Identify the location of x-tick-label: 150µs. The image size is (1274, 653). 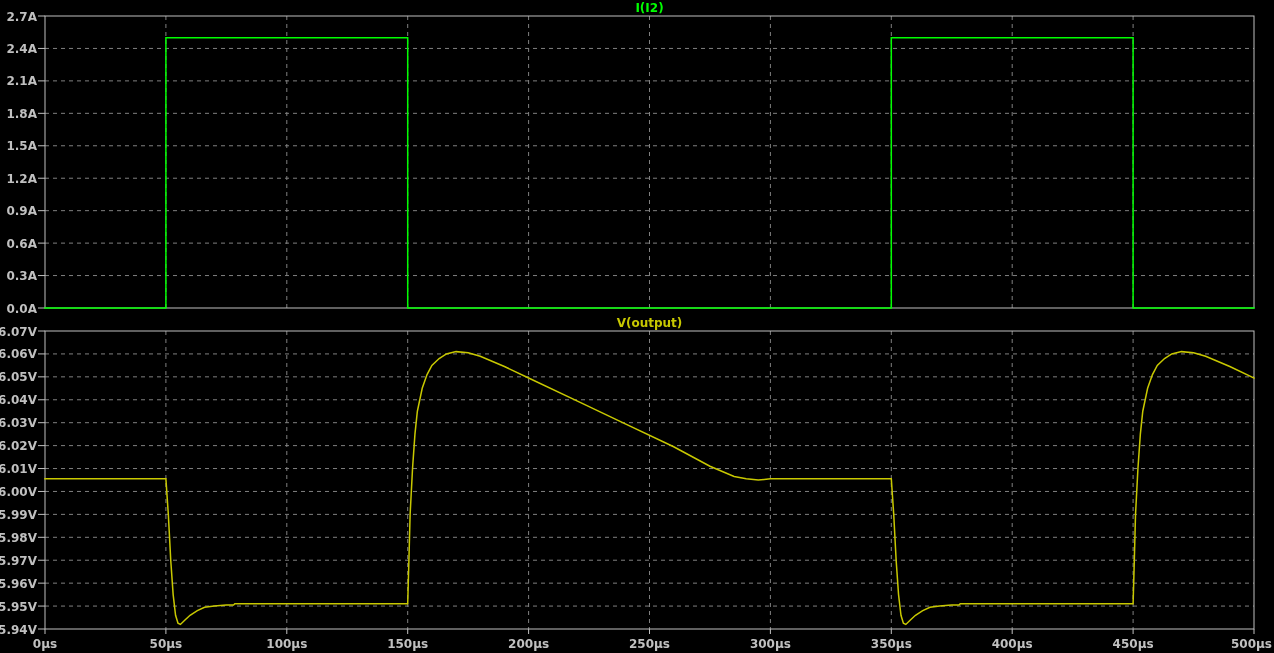
(408, 644).